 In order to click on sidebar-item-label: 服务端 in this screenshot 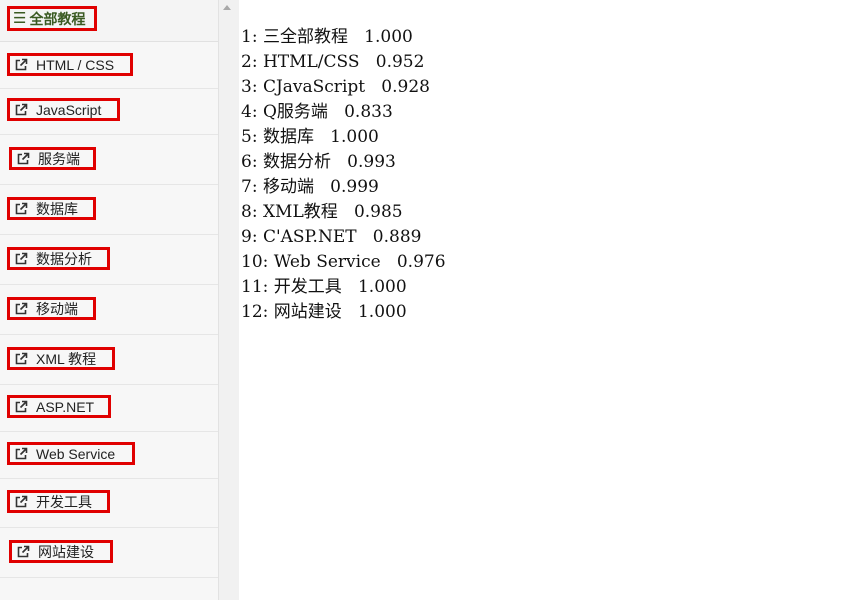, I will do `click(59, 158)`.